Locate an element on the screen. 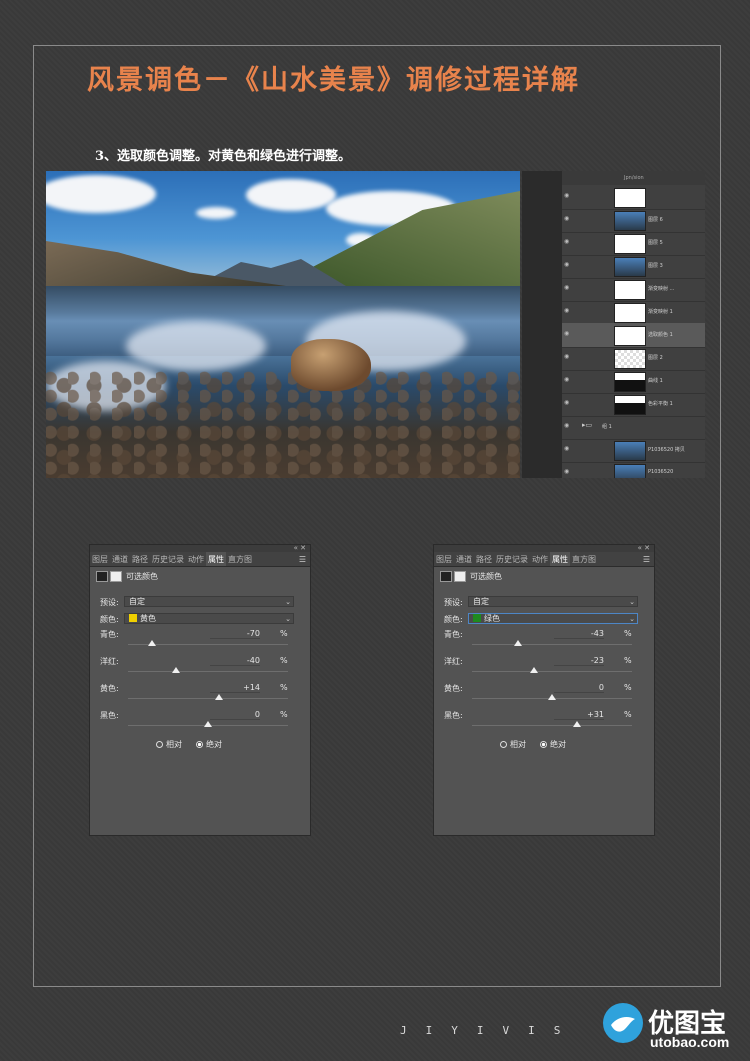 This screenshot has height=1061, width=750. layer-row: ◉ ▸▭ 组 1 is located at coordinates (633, 427).